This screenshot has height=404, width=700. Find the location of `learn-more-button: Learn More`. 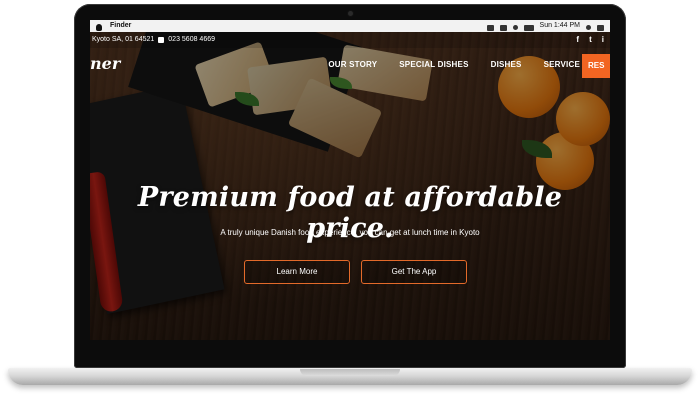

learn-more-button: Learn More is located at coordinates (297, 272).